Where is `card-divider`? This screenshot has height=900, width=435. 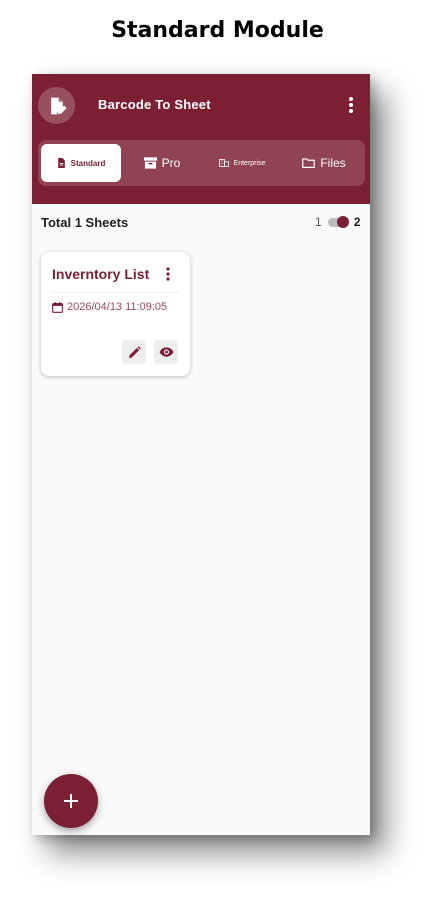 card-divider is located at coordinates (115, 292).